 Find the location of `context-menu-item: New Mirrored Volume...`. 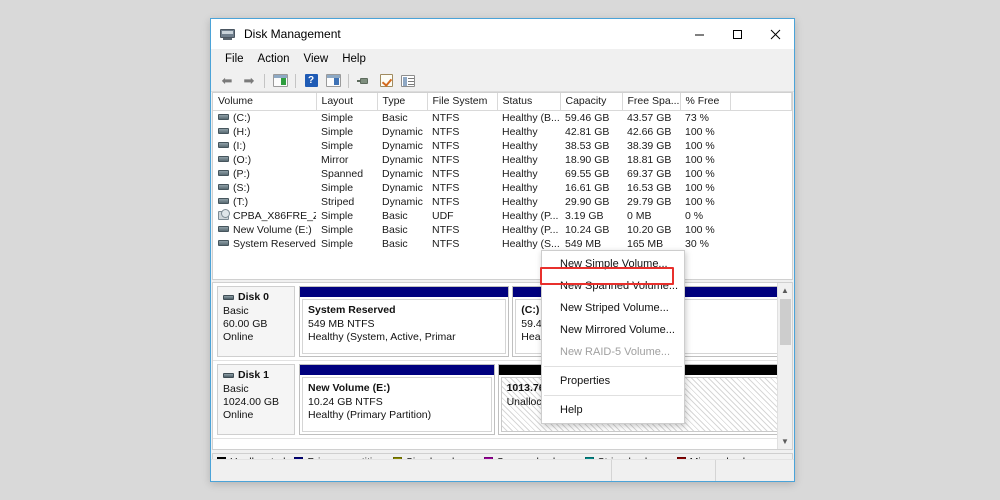

context-menu-item: New Mirrored Volume... is located at coordinates (613, 330).